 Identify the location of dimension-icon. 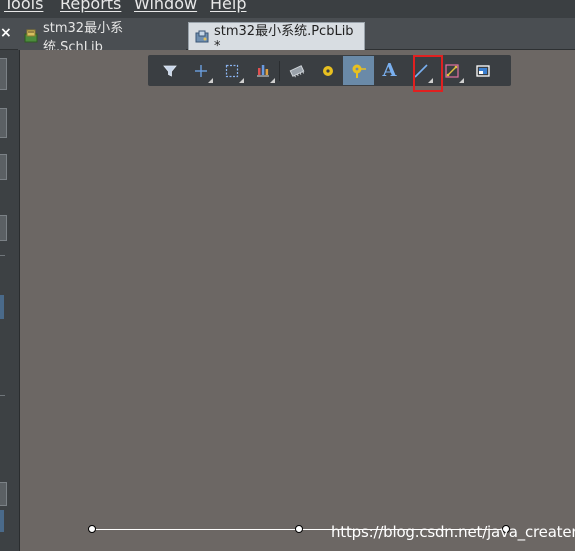
(451, 70).